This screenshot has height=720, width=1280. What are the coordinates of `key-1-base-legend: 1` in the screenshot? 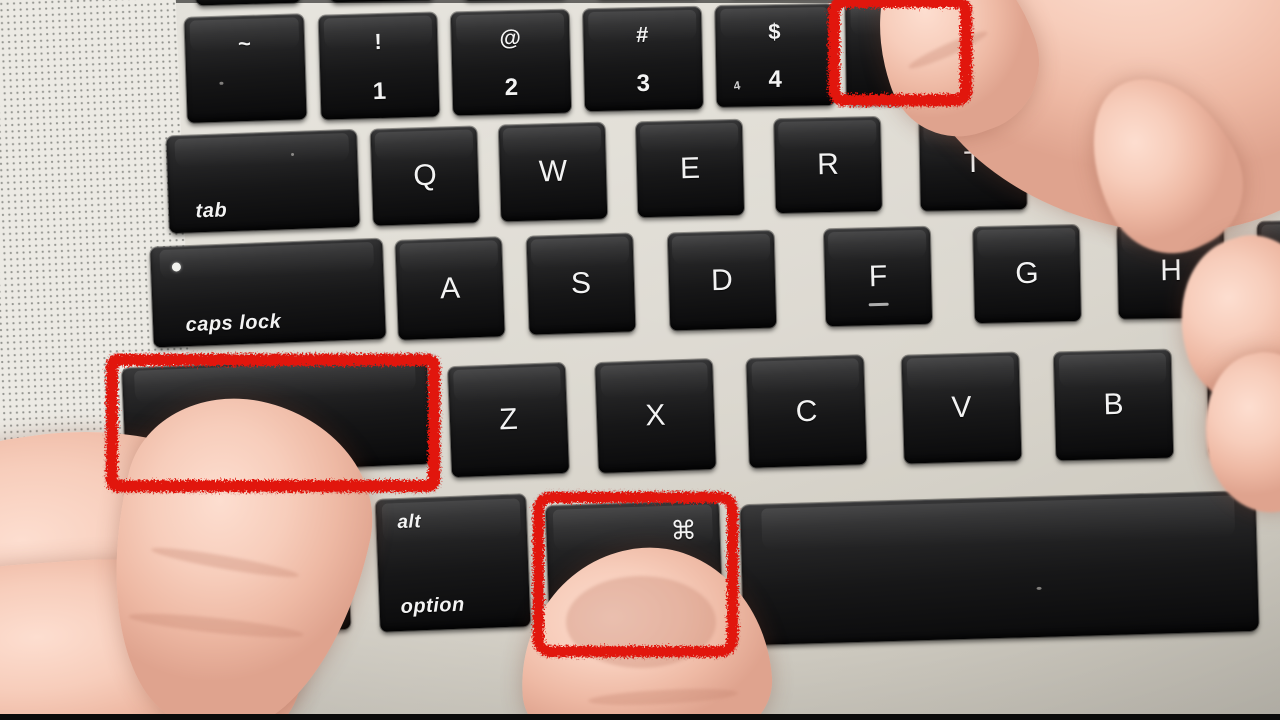 It's located at (379, 91).